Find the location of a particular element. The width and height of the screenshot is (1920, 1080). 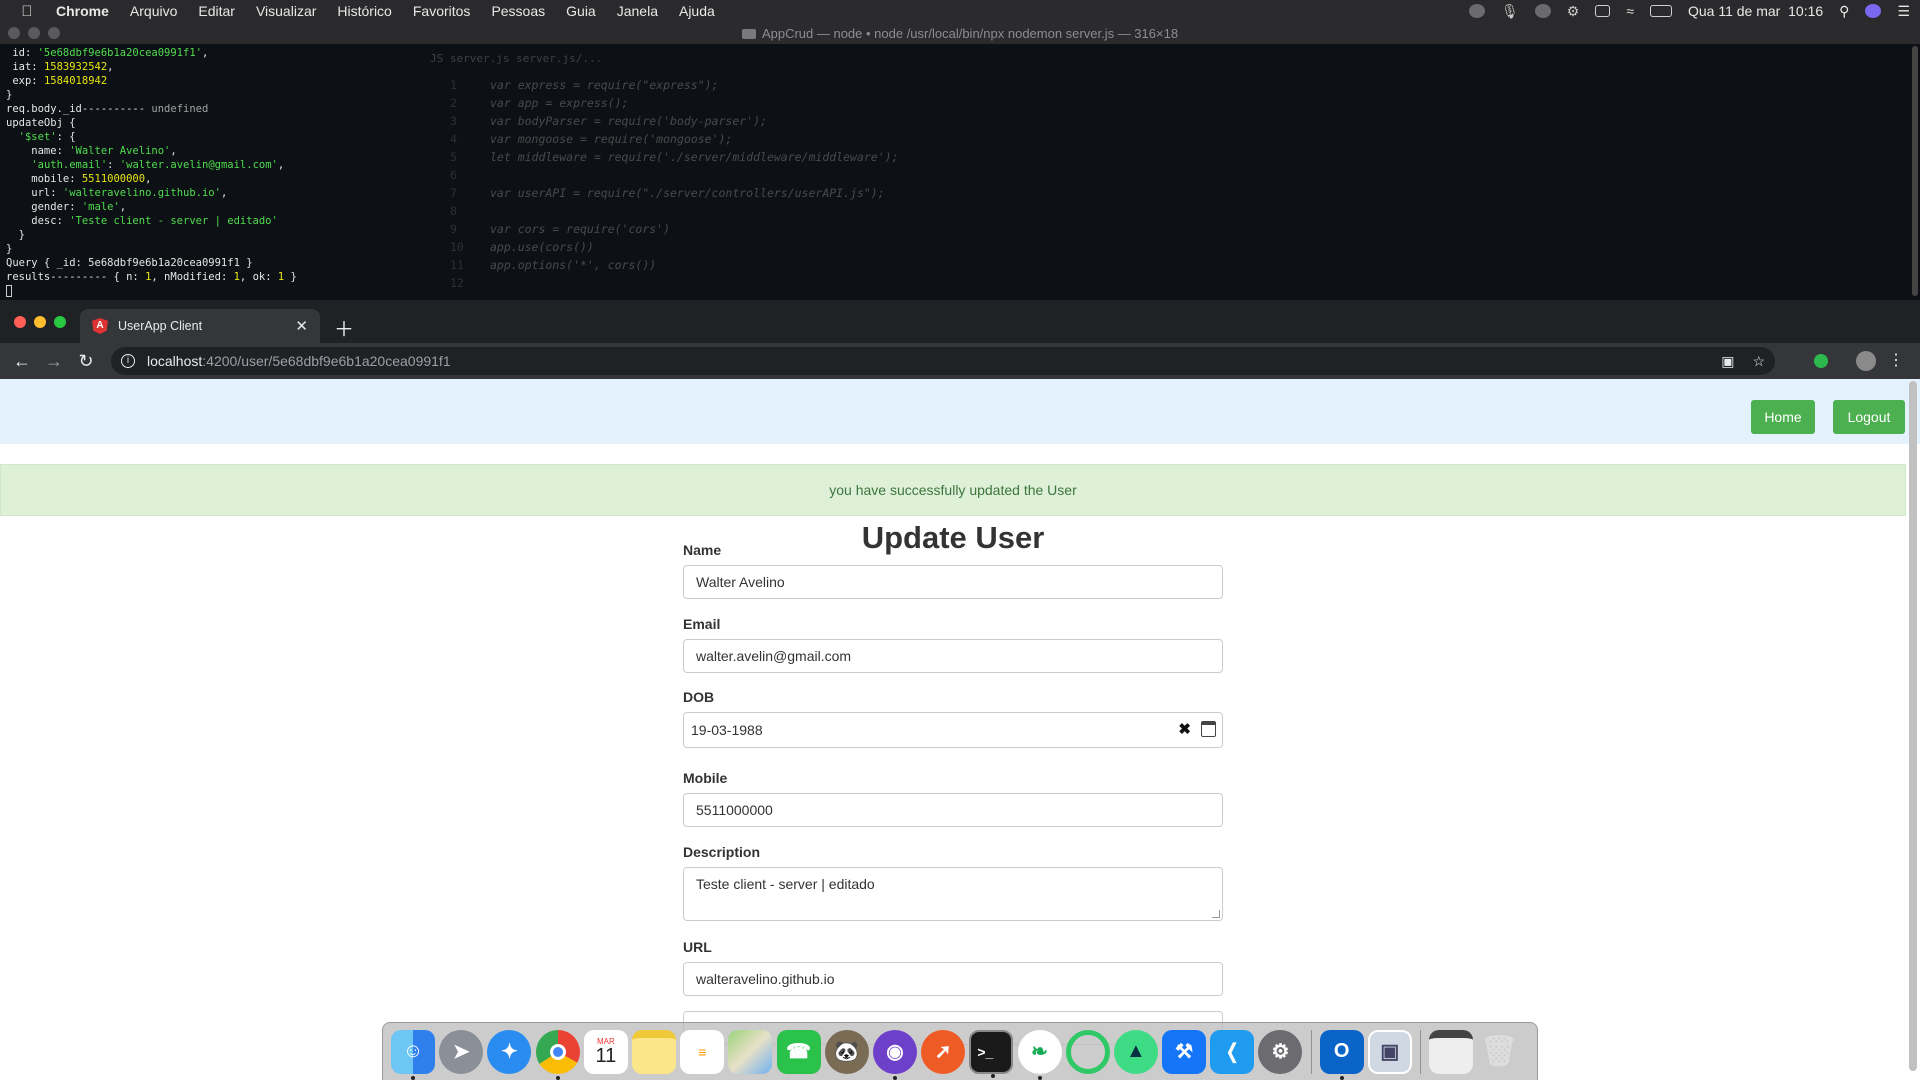

name-input: Walter Avelino is located at coordinates (953, 582).